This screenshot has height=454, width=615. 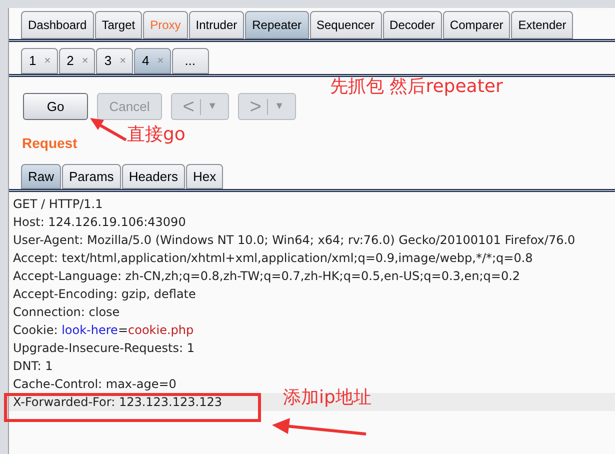 I want to click on tab: 1 ×, so click(x=39, y=61).